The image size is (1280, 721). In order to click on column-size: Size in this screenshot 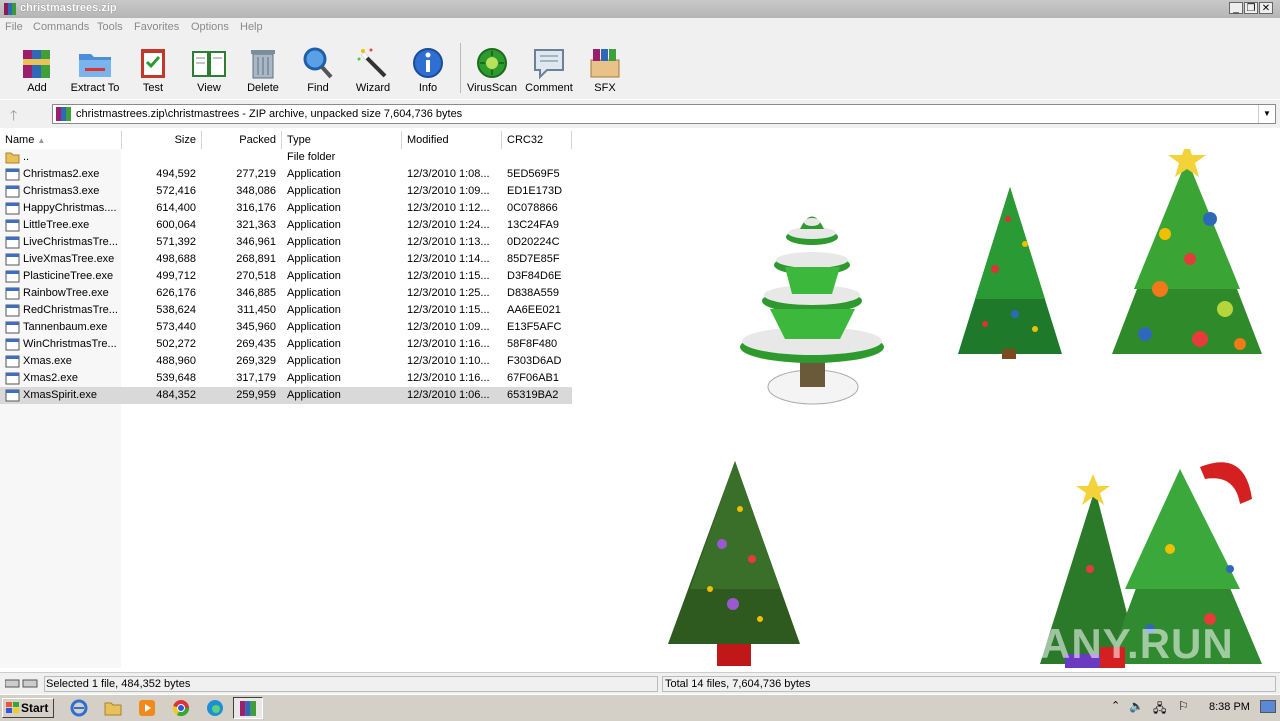, I will do `click(162, 140)`.